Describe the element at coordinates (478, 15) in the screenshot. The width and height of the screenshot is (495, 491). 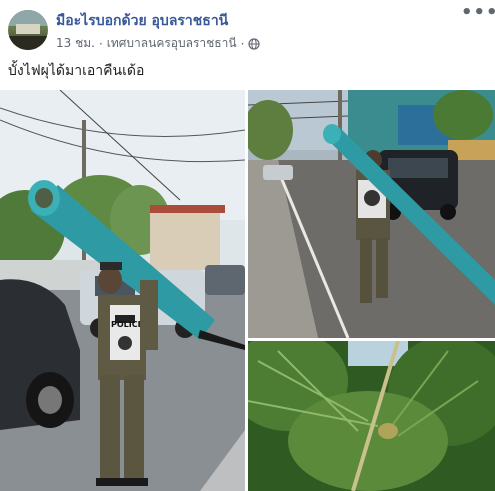
I see `more-options-button: •••` at that location.